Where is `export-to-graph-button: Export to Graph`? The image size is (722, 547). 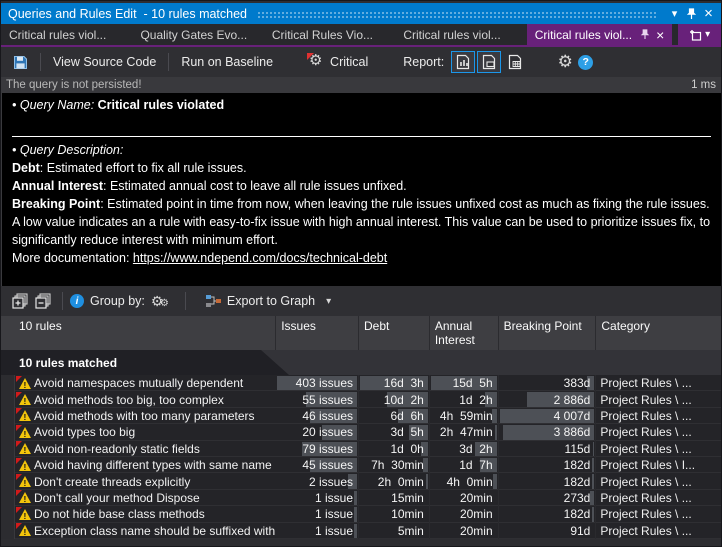
export-to-graph-button: Export to Graph is located at coordinates (268, 301).